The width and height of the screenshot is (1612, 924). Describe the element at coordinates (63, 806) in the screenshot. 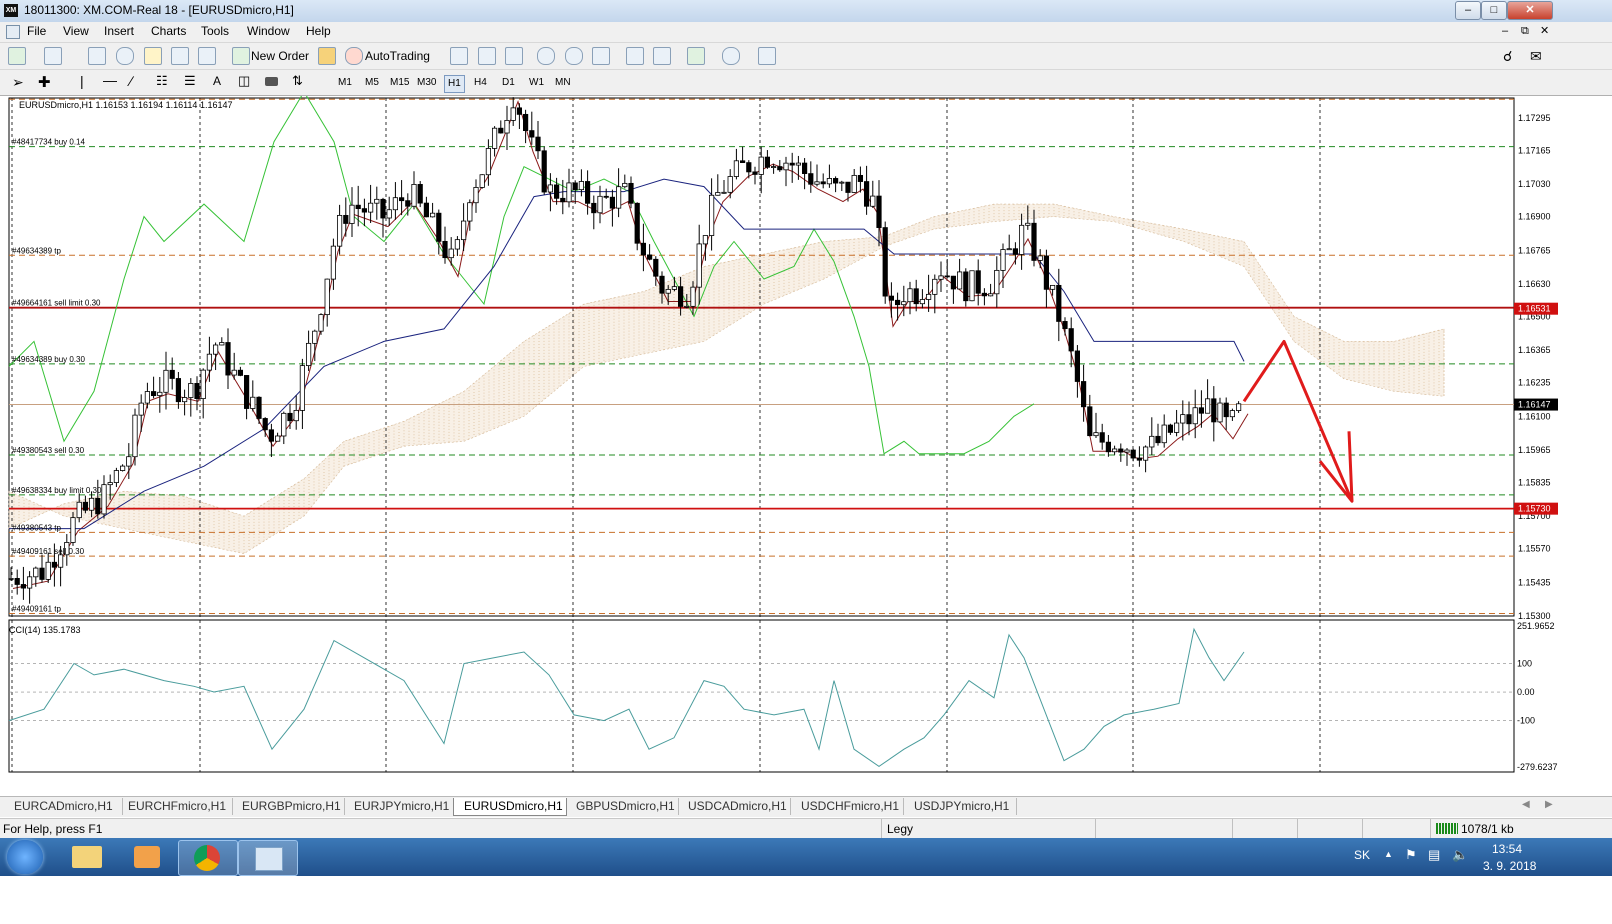

I see `tab-eurcad: EURCADmicro,H1` at that location.